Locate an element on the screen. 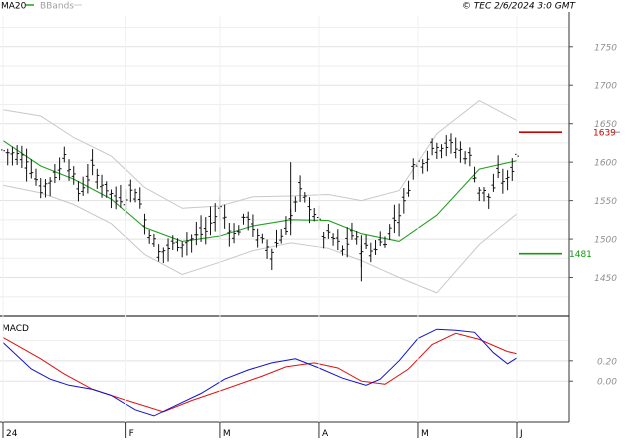 This screenshot has width=627, height=440. macd-label: MACD is located at coordinates (15, 329).